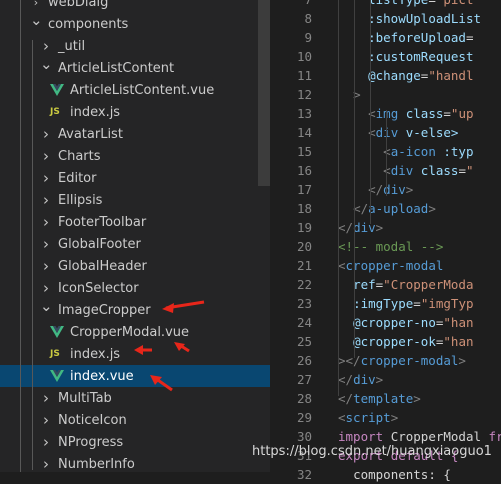 This screenshot has height=484, width=501. I want to click on explorer-item-label: AvatarList, so click(90, 134).